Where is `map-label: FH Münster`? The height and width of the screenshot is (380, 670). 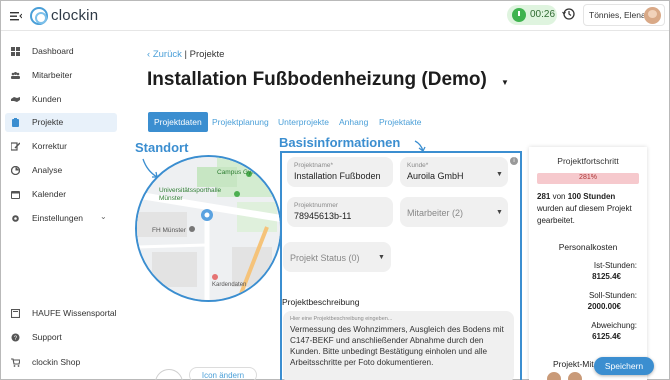
map-label: FH Münster is located at coordinates (169, 230).